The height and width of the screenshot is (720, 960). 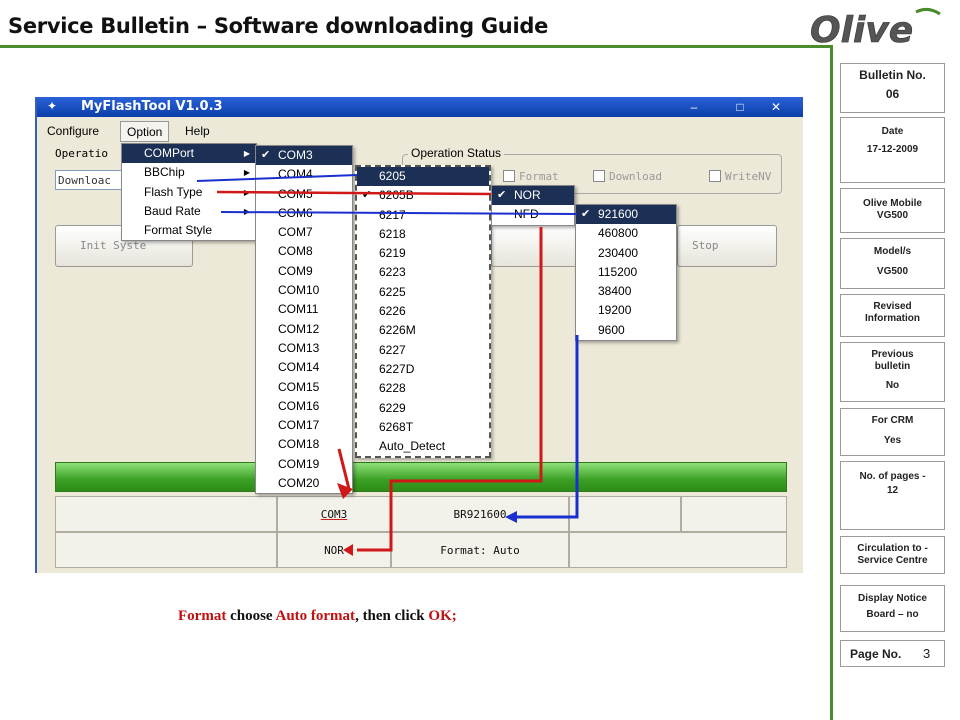 I want to click on previous-bulletin-box: Previous bulletin No, so click(x=892, y=372).